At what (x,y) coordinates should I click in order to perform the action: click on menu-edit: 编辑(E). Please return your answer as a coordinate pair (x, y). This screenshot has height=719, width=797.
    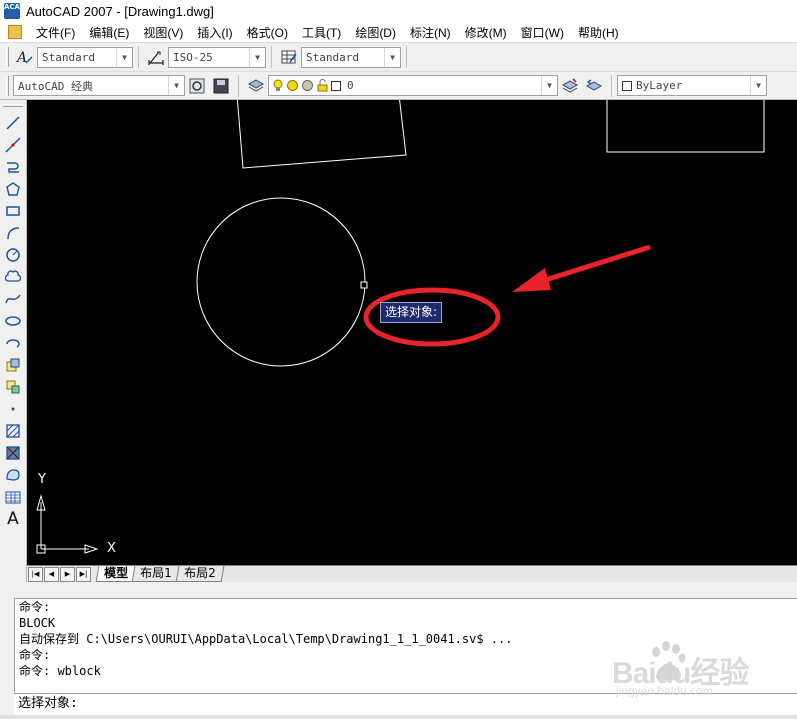
    Looking at the image, I should click on (110, 32).